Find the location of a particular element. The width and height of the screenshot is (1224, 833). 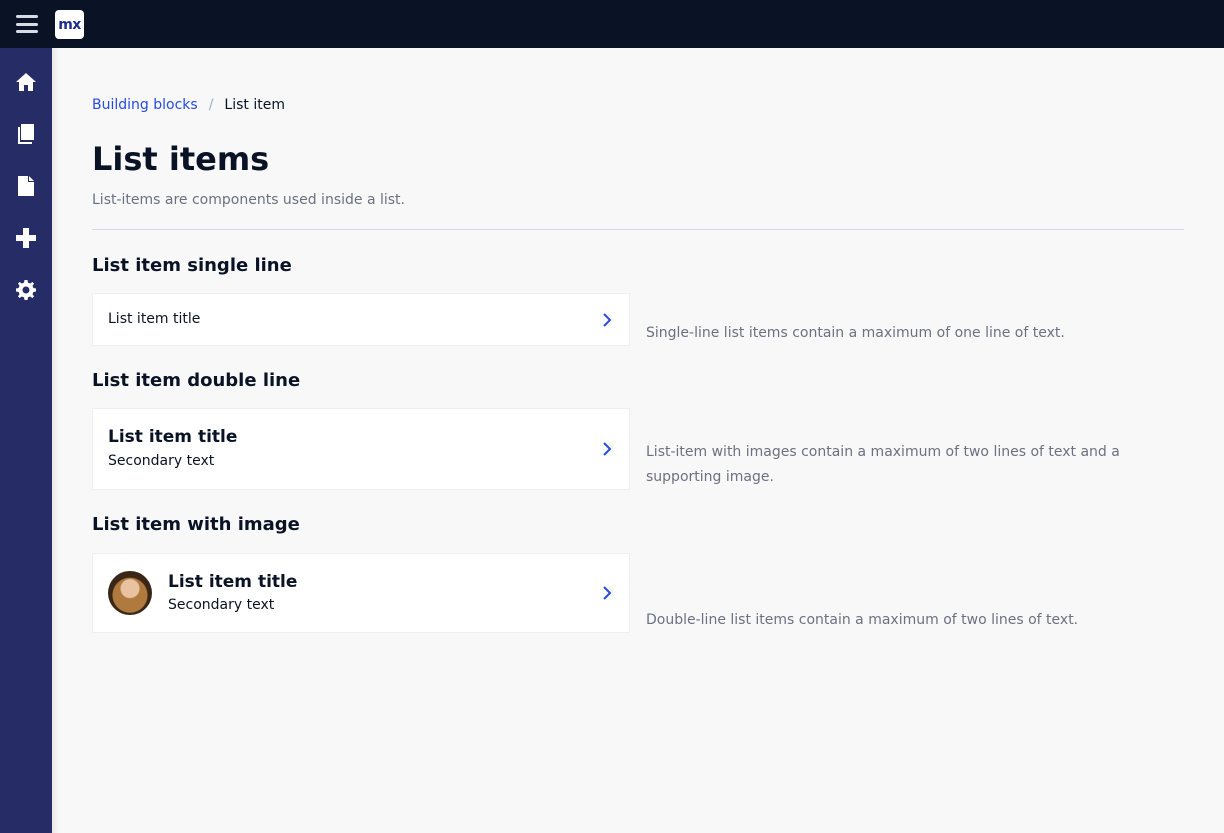

hamburger-menu-icon is located at coordinates (27, 24).